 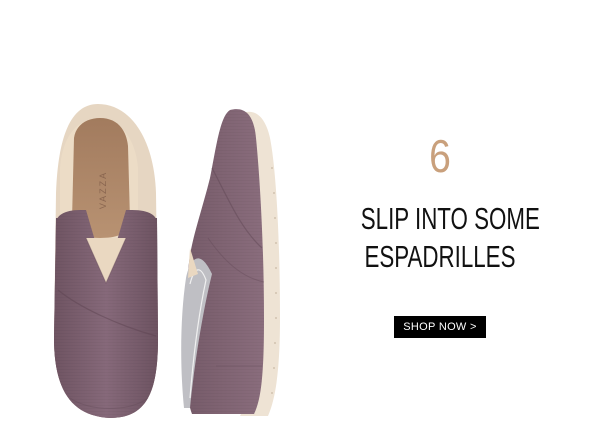 I want to click on shop-now-button: SHOP NOW >, so click(x=440, y=327).